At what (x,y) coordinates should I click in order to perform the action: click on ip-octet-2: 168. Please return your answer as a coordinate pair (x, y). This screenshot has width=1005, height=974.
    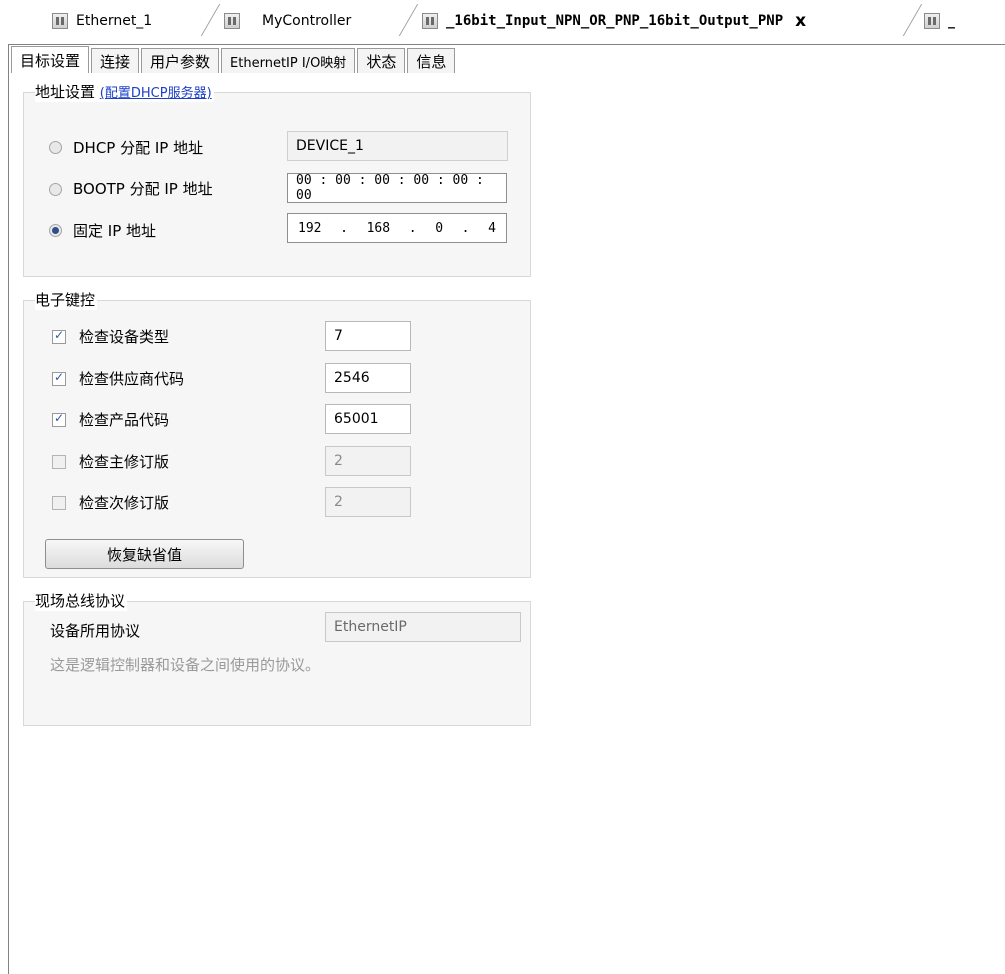
    Looking at the image, I should click on (378, 228).